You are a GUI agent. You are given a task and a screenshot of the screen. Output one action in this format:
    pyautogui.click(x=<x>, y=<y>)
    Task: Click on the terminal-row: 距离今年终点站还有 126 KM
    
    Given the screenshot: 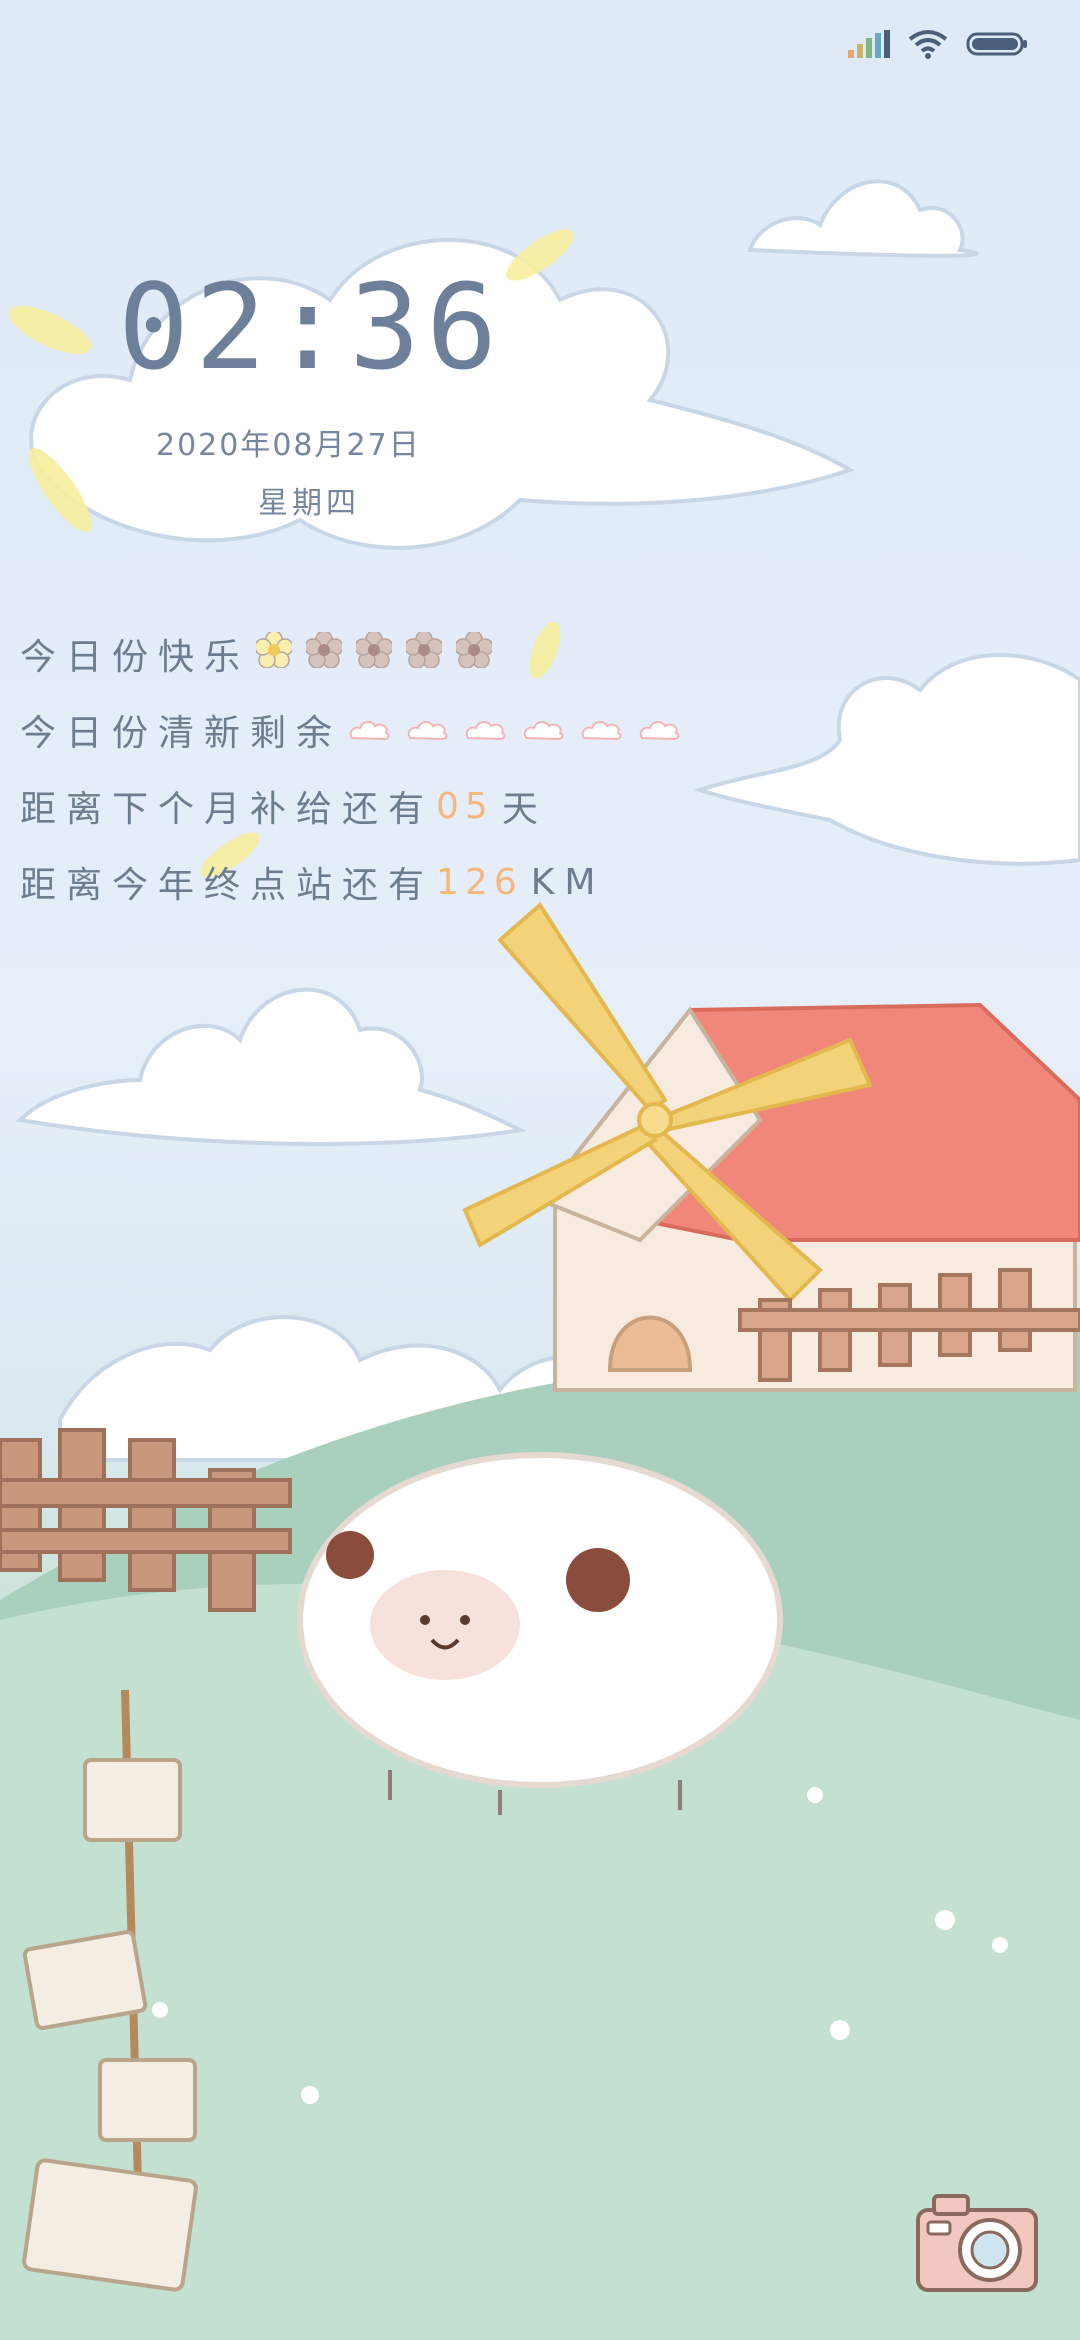 What is the action you would take?
    pyautogui.click(x=312, y=882)
    